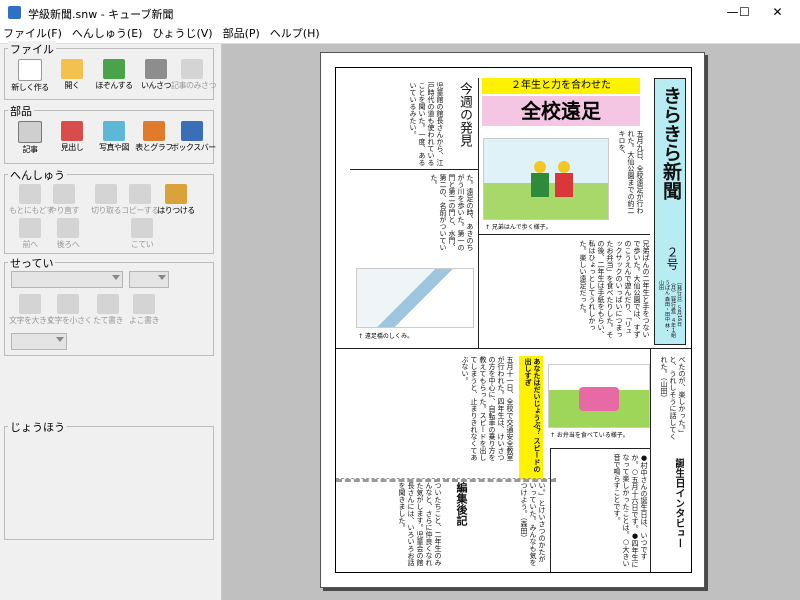 This screenshot has width=800, height=600. I want to click on photo2-caption: ↑ 遠足橋のしくみ。, so click(386, 336).